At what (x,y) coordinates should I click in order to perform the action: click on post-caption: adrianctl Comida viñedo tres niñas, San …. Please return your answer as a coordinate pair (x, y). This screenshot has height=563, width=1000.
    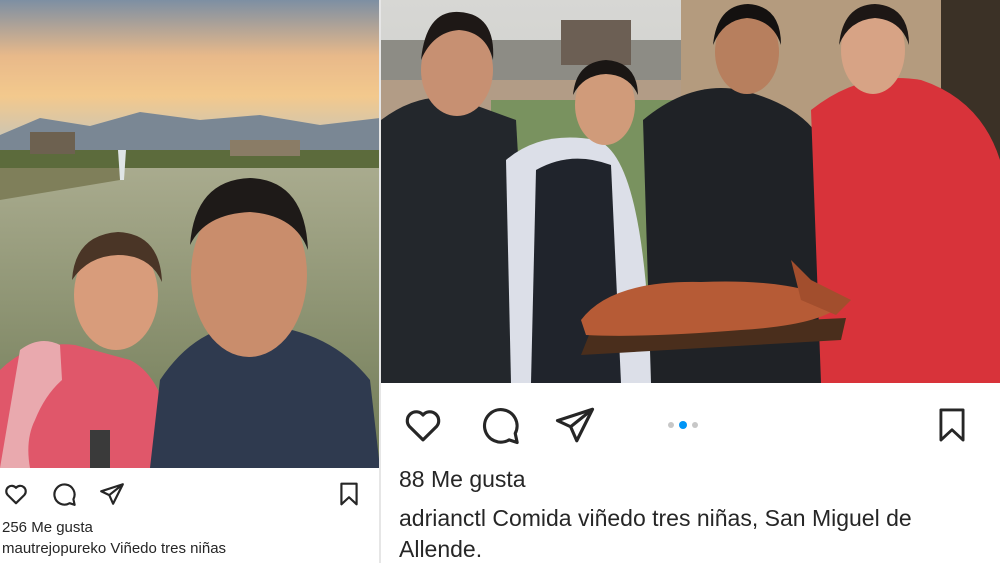
    Looking at the image, I should click on (691, 533).